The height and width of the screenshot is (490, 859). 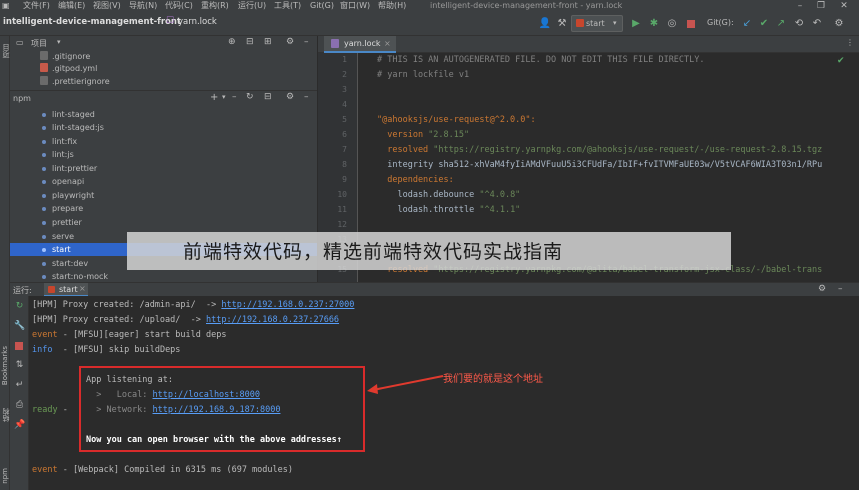 I want to click on npm-script-label: prettier, so click(x=67, y=222).